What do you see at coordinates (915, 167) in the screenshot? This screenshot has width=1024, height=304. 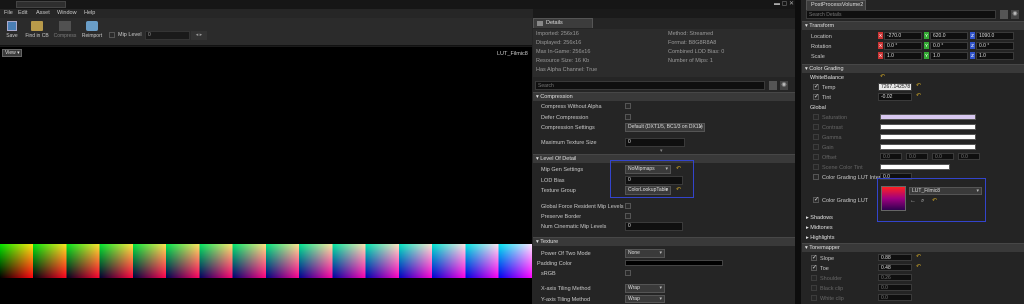 I see `scene-color-tint-swatch` at bounding box center [915, 167].